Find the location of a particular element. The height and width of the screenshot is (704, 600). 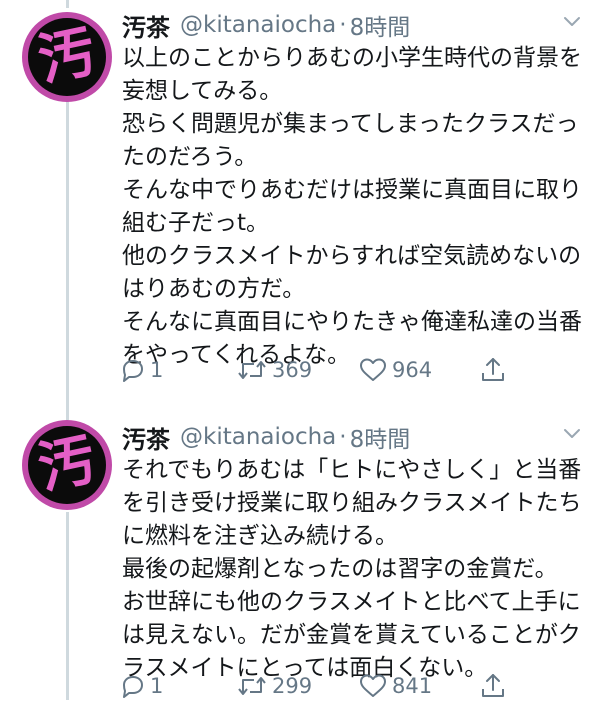

tweet-text-line: に燃料を注ぎ込み続ける。 is located at coordinates (260, 536).